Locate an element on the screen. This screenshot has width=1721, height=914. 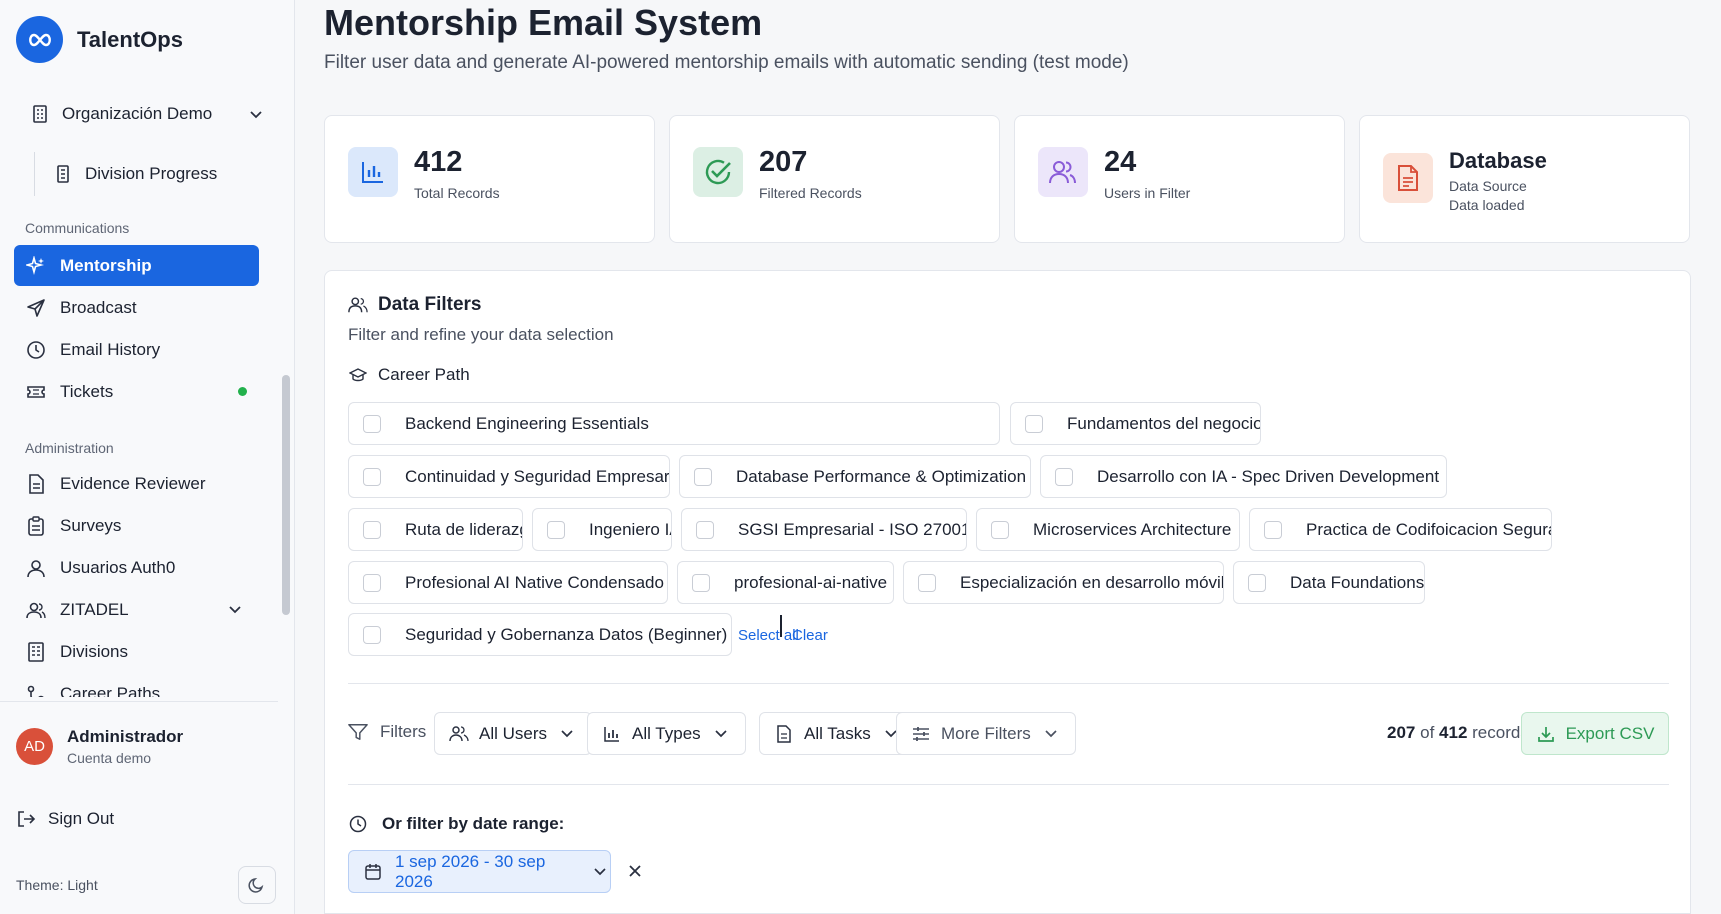
brand-name: TalentOps is located at coordinates (130, 39).